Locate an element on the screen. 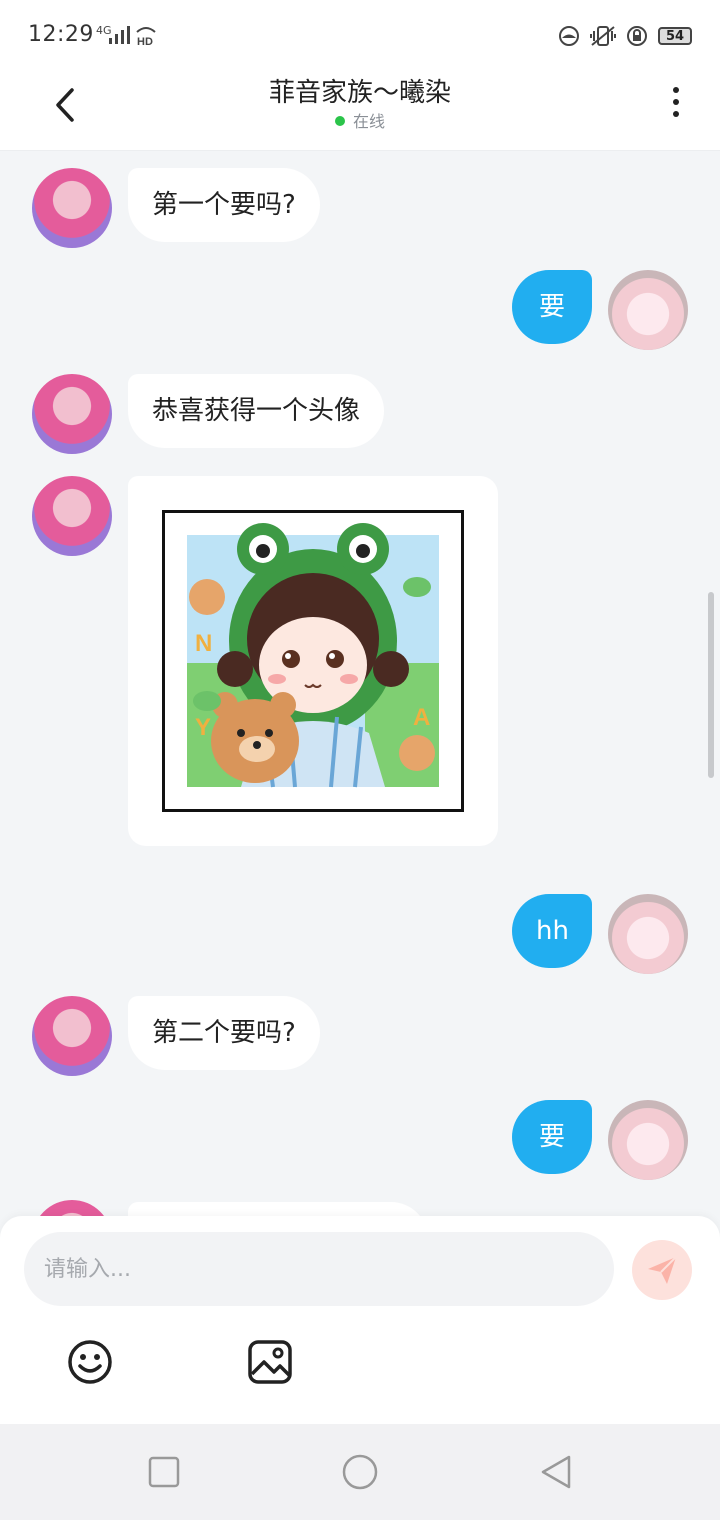  back-nav-button is located at coordinates (556, 1472).